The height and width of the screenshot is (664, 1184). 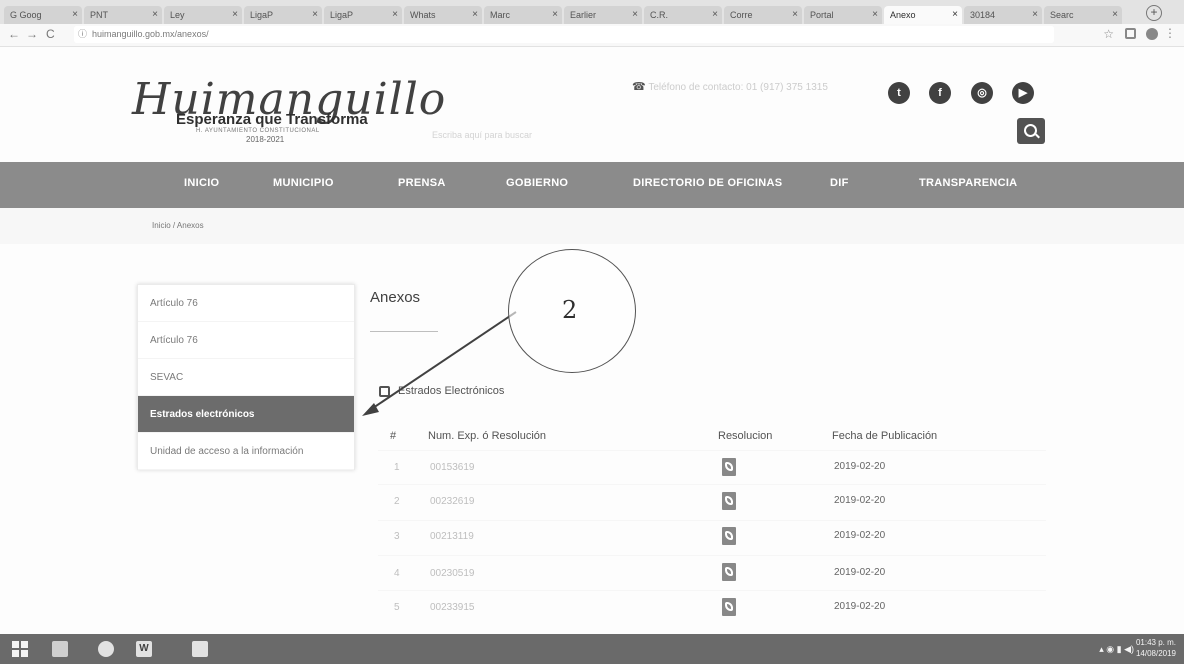 What do you see at coordinates (570, 310) in the screenshot?
I see `annotation-number: 2` at bounding box center [570, 310].